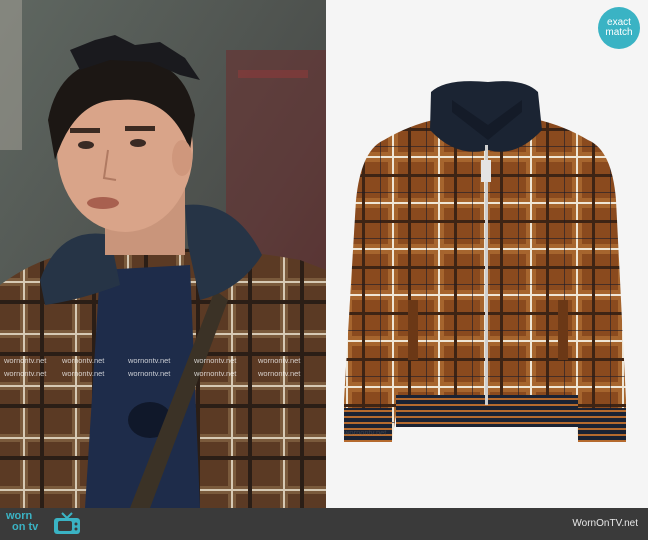  I want to click on logo-line2: on tv, so click(25, 527).